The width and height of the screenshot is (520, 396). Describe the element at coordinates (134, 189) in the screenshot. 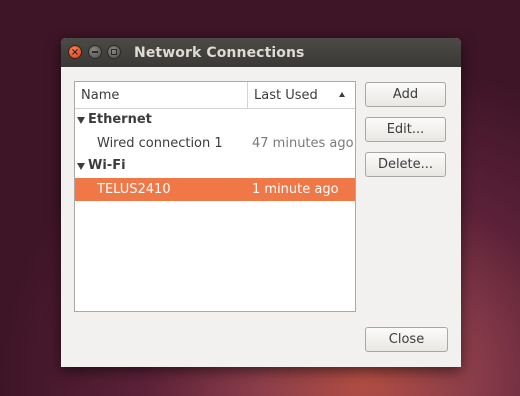

I see `connection-name: TELUS2410` at that location.